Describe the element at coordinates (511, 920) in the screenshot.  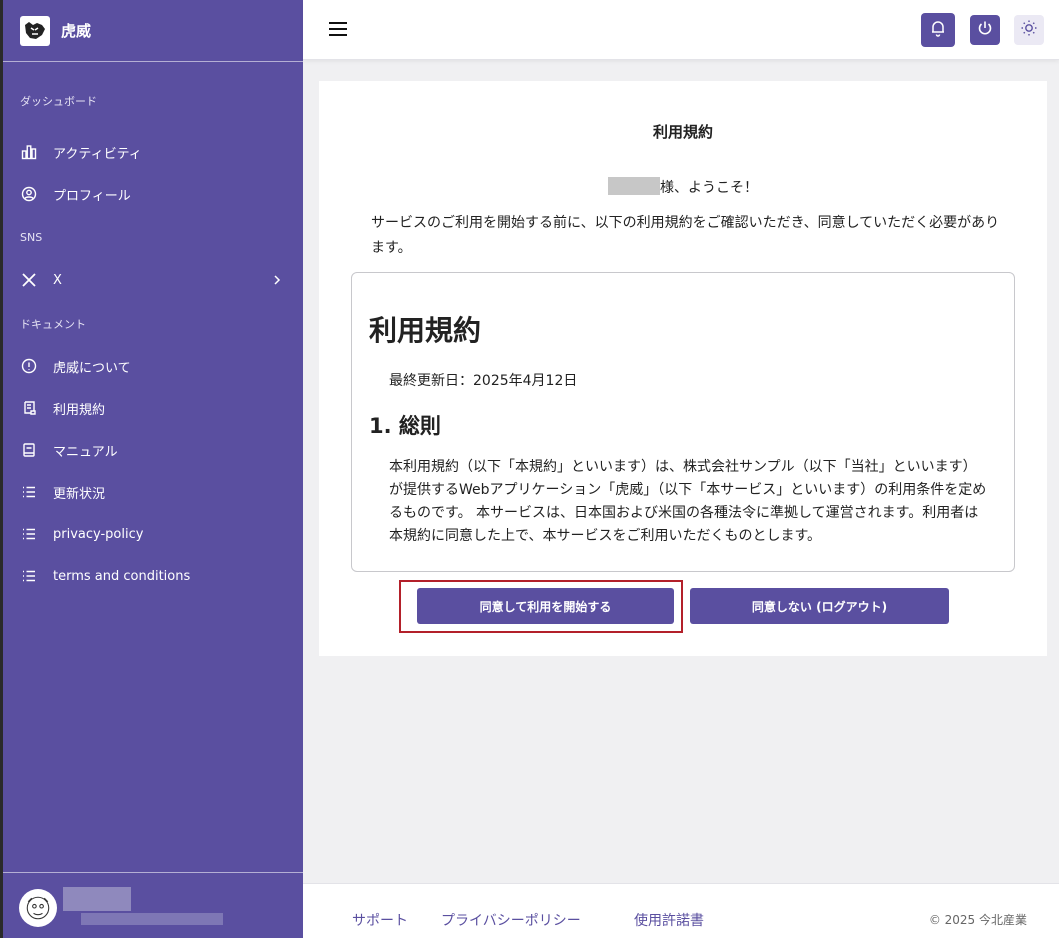
I see `footer-link-privacy-policy: プライバシーポリシー` at that location.